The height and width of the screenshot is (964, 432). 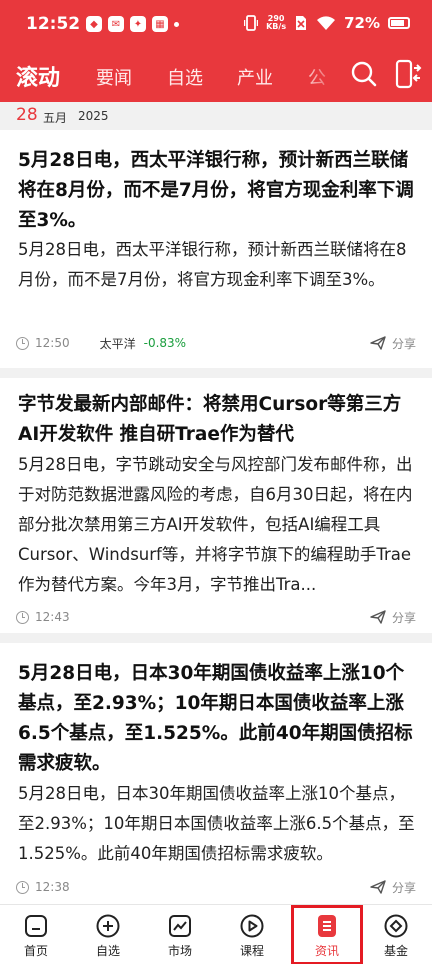 What do you see at coordinates (251, 951) in the screenshot?
I see `bottom-nav-label: 课程` at bounding box center [251, 951].